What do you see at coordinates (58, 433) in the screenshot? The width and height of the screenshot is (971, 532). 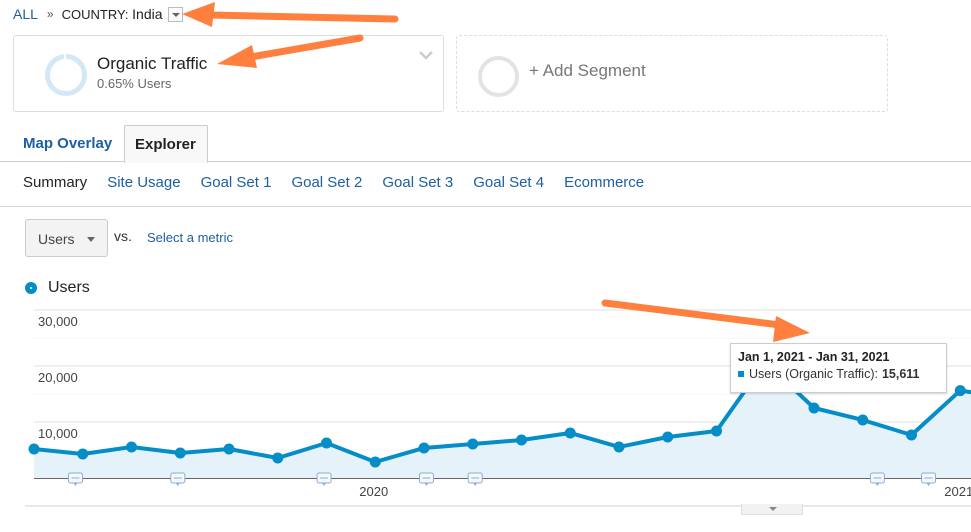 I see `y-tick-label: 10,000` at bounding box center [58, 433].